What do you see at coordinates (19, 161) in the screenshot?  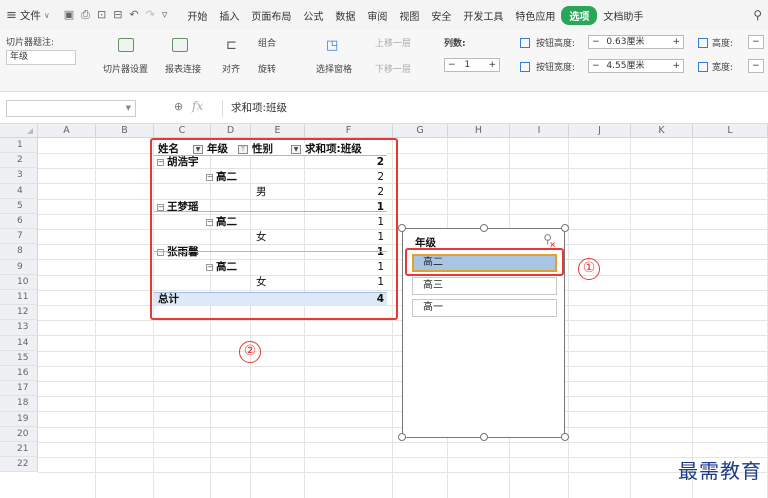 I see `row-header: 2` at bounding box center [19, 161].